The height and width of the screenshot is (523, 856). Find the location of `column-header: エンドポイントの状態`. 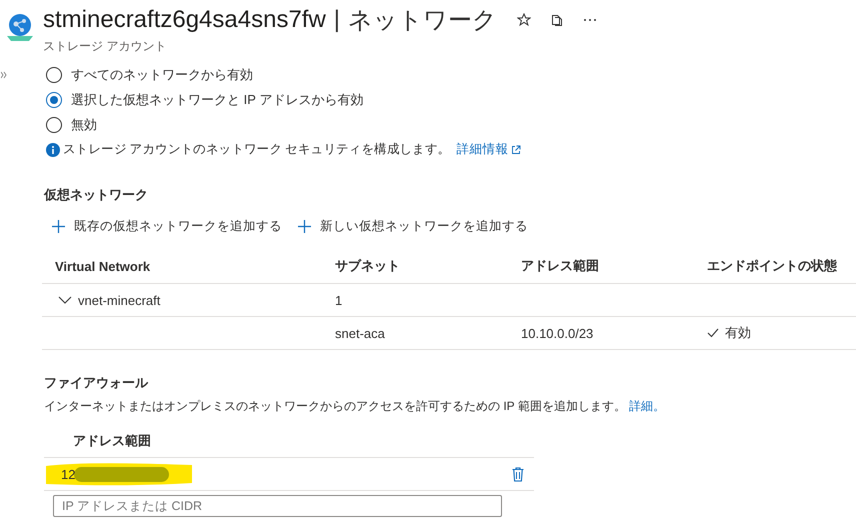

column-header: エンドポイントの状態 is located at coordinates (772, 266).